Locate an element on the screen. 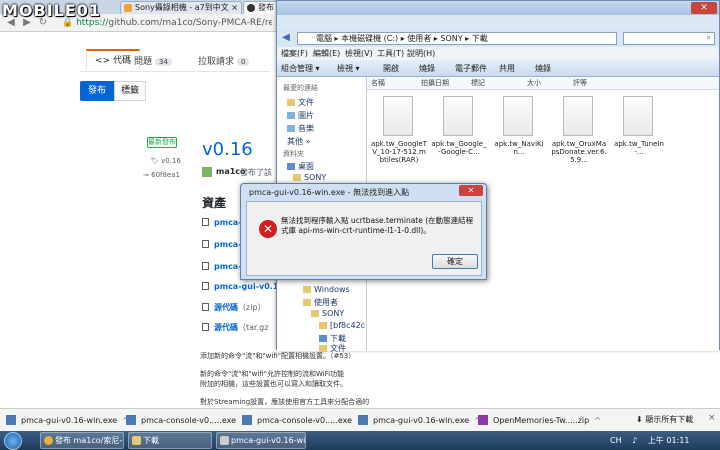  nav-label: 文件 is located at coordinates (306, 102).